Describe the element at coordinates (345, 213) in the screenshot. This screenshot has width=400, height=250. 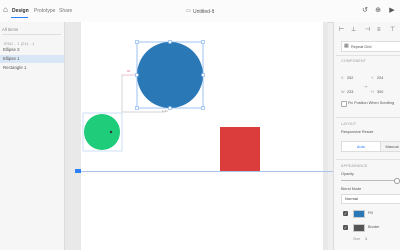
I see `fill-checkbox: ✓` at that location.